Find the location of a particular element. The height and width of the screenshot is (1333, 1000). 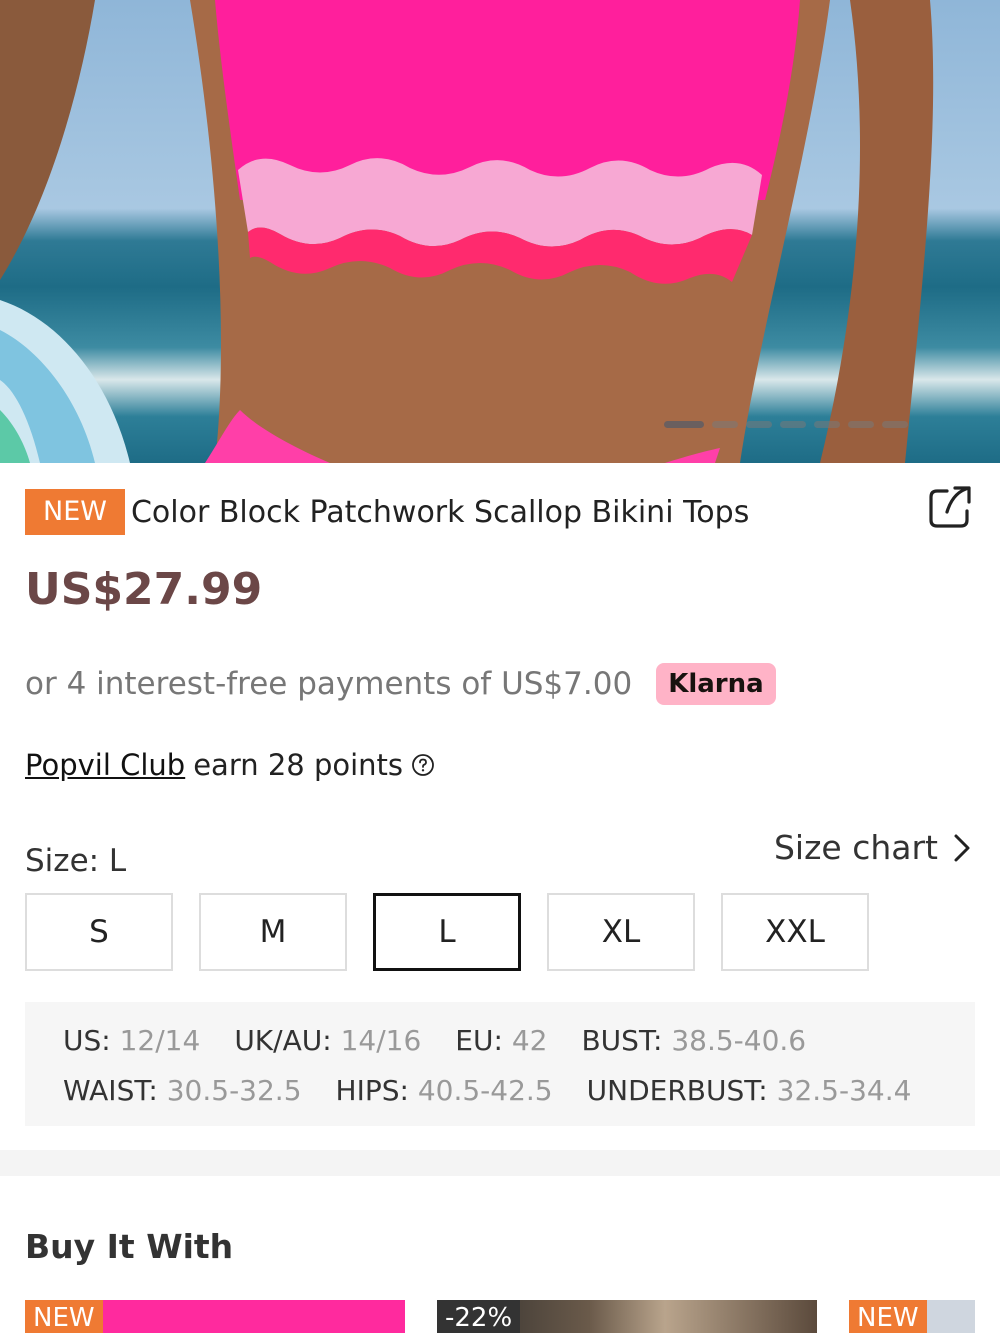

size-options: S M L XL XXL is located at coordinates (447, 932).